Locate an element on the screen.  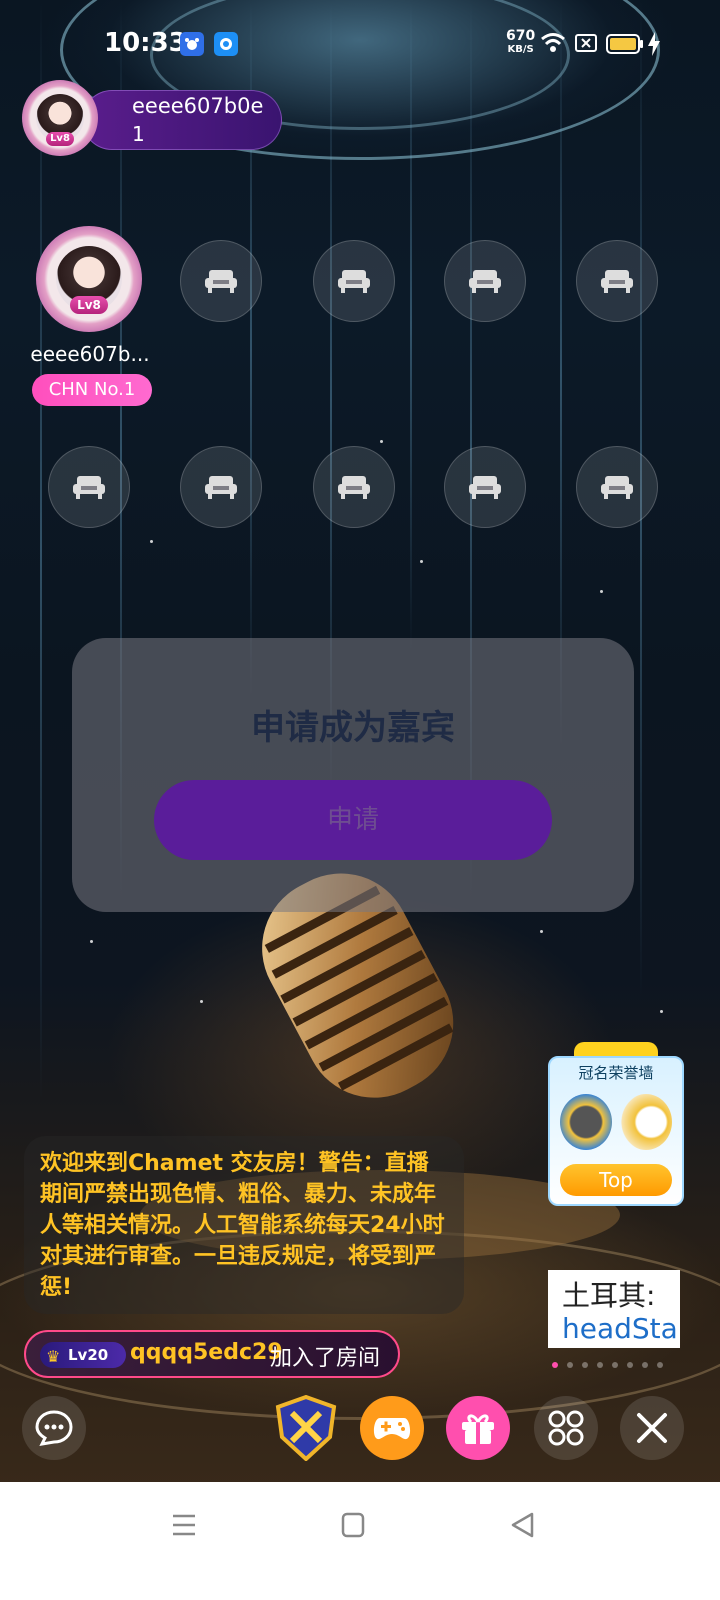
honor-top-button: Top is located at coordinates (616, 1180).